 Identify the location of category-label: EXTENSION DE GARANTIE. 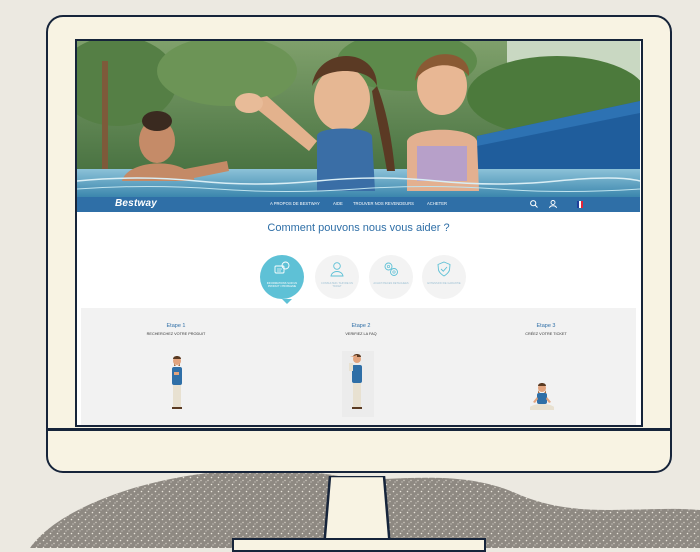
(444, 283).